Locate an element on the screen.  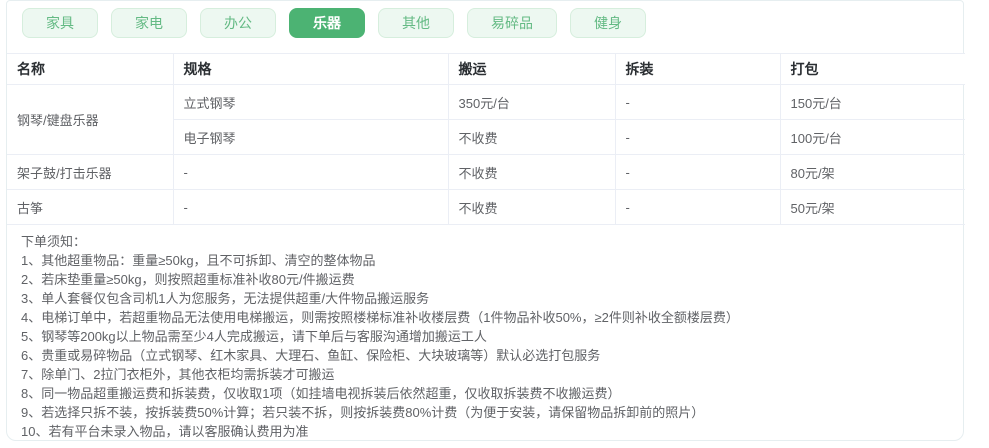
column-header-pack: 打包 is located at coordinates (872, 69).